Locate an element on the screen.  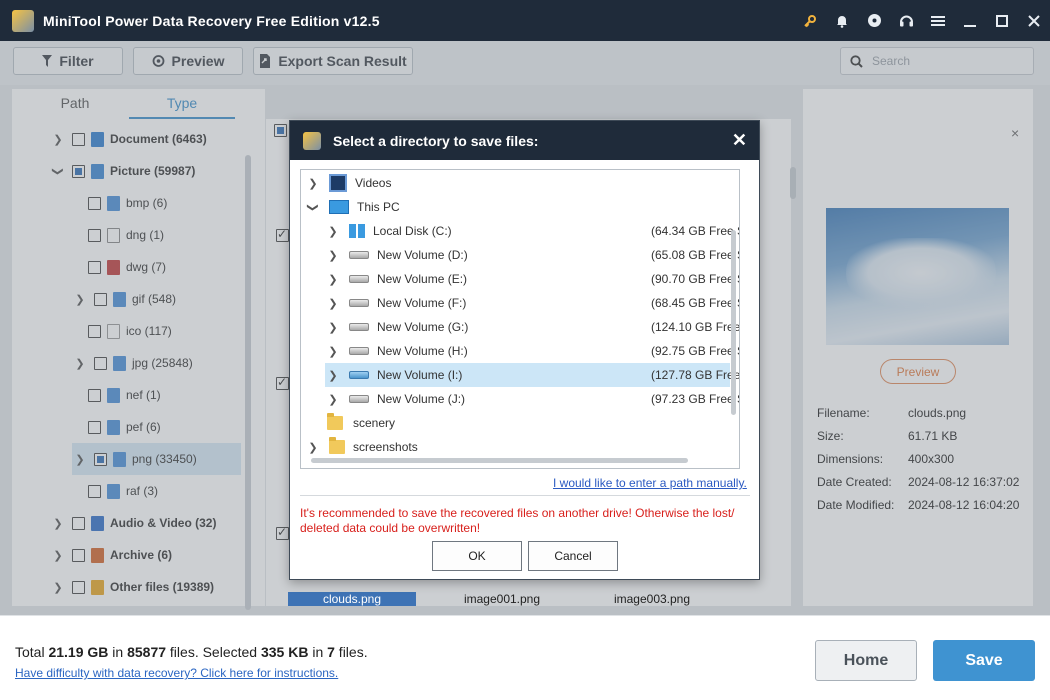
dir-item-label: New Volume (I:) is located at coordinates (420, 375).